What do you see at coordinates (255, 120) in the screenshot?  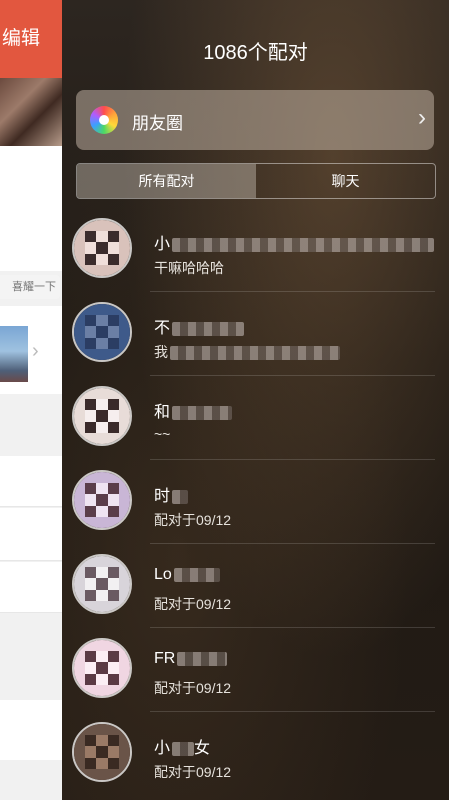 I see `moments-button: 朋友圈 ›` at bounding box center [255, 120].